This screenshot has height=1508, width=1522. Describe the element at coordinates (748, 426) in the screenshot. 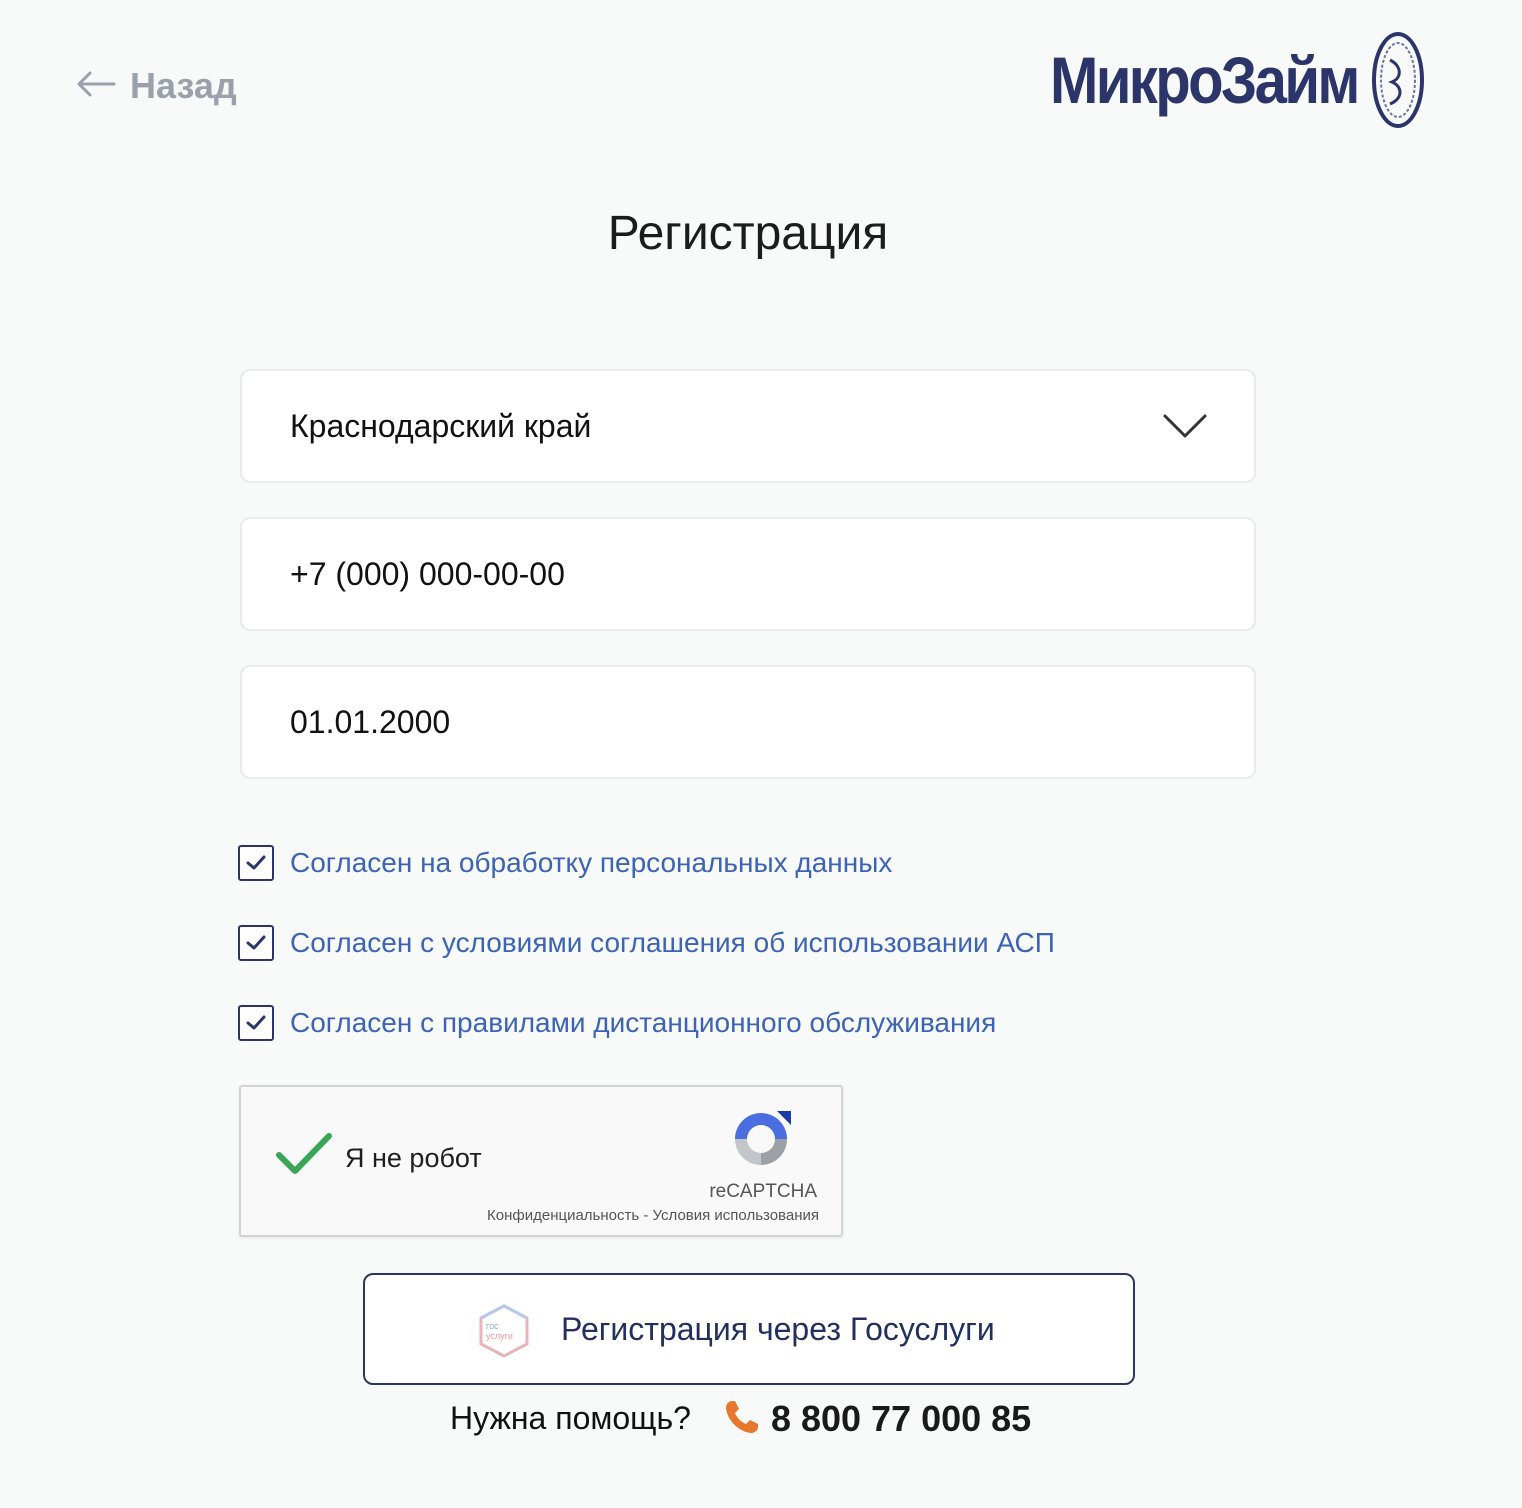

I see `region-select: Краснодарский край` at that location.